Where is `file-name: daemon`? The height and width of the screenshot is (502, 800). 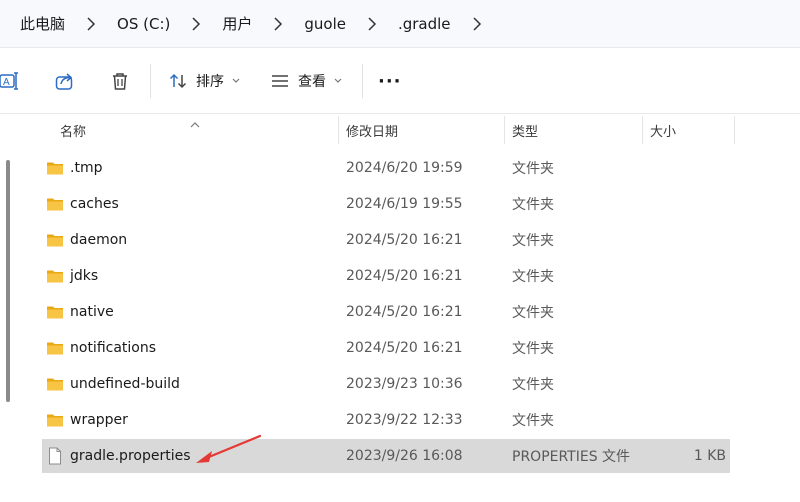
file-name: daemon is located at coordinates (99, 240).